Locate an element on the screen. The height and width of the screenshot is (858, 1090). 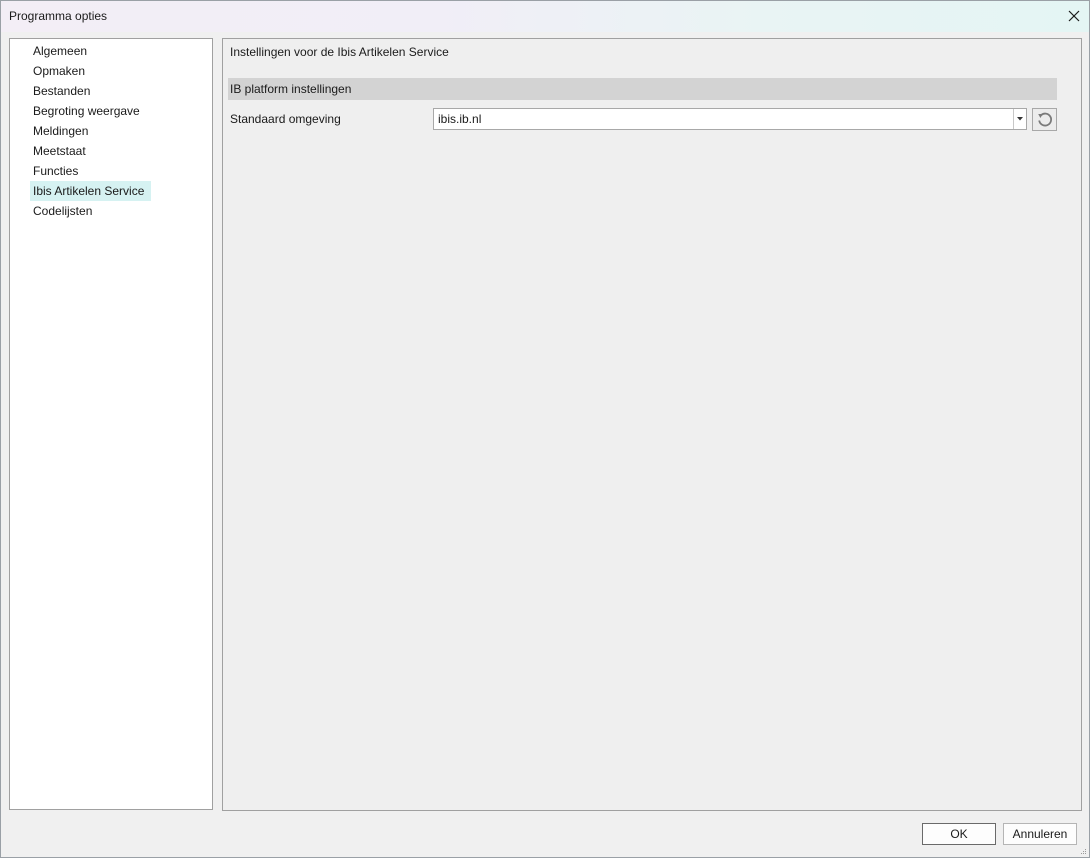
standaard-omgeving-label: Standaard omgeving is located at coordinates (285, 119).